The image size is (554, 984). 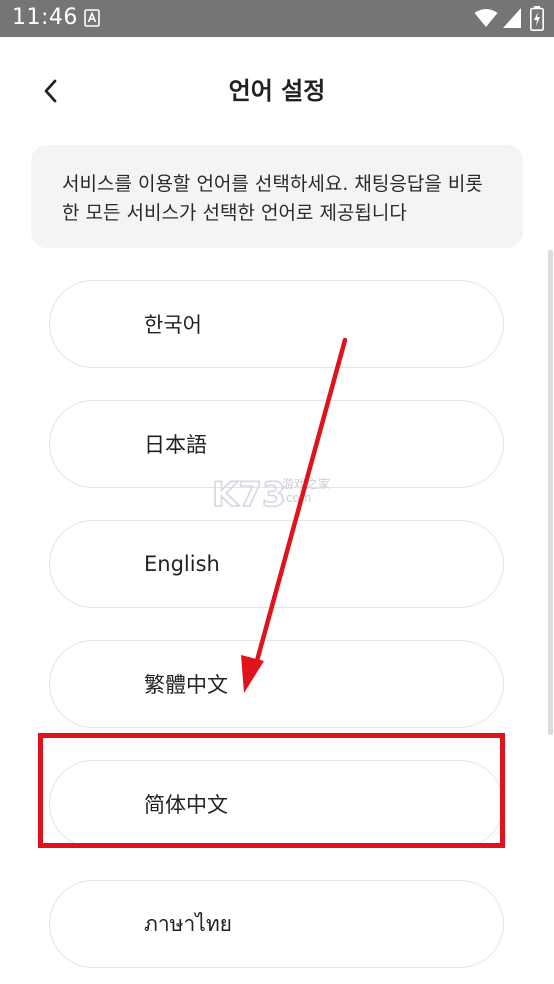 I want to click on status-time: 11:46, so click(x=45, y=17).